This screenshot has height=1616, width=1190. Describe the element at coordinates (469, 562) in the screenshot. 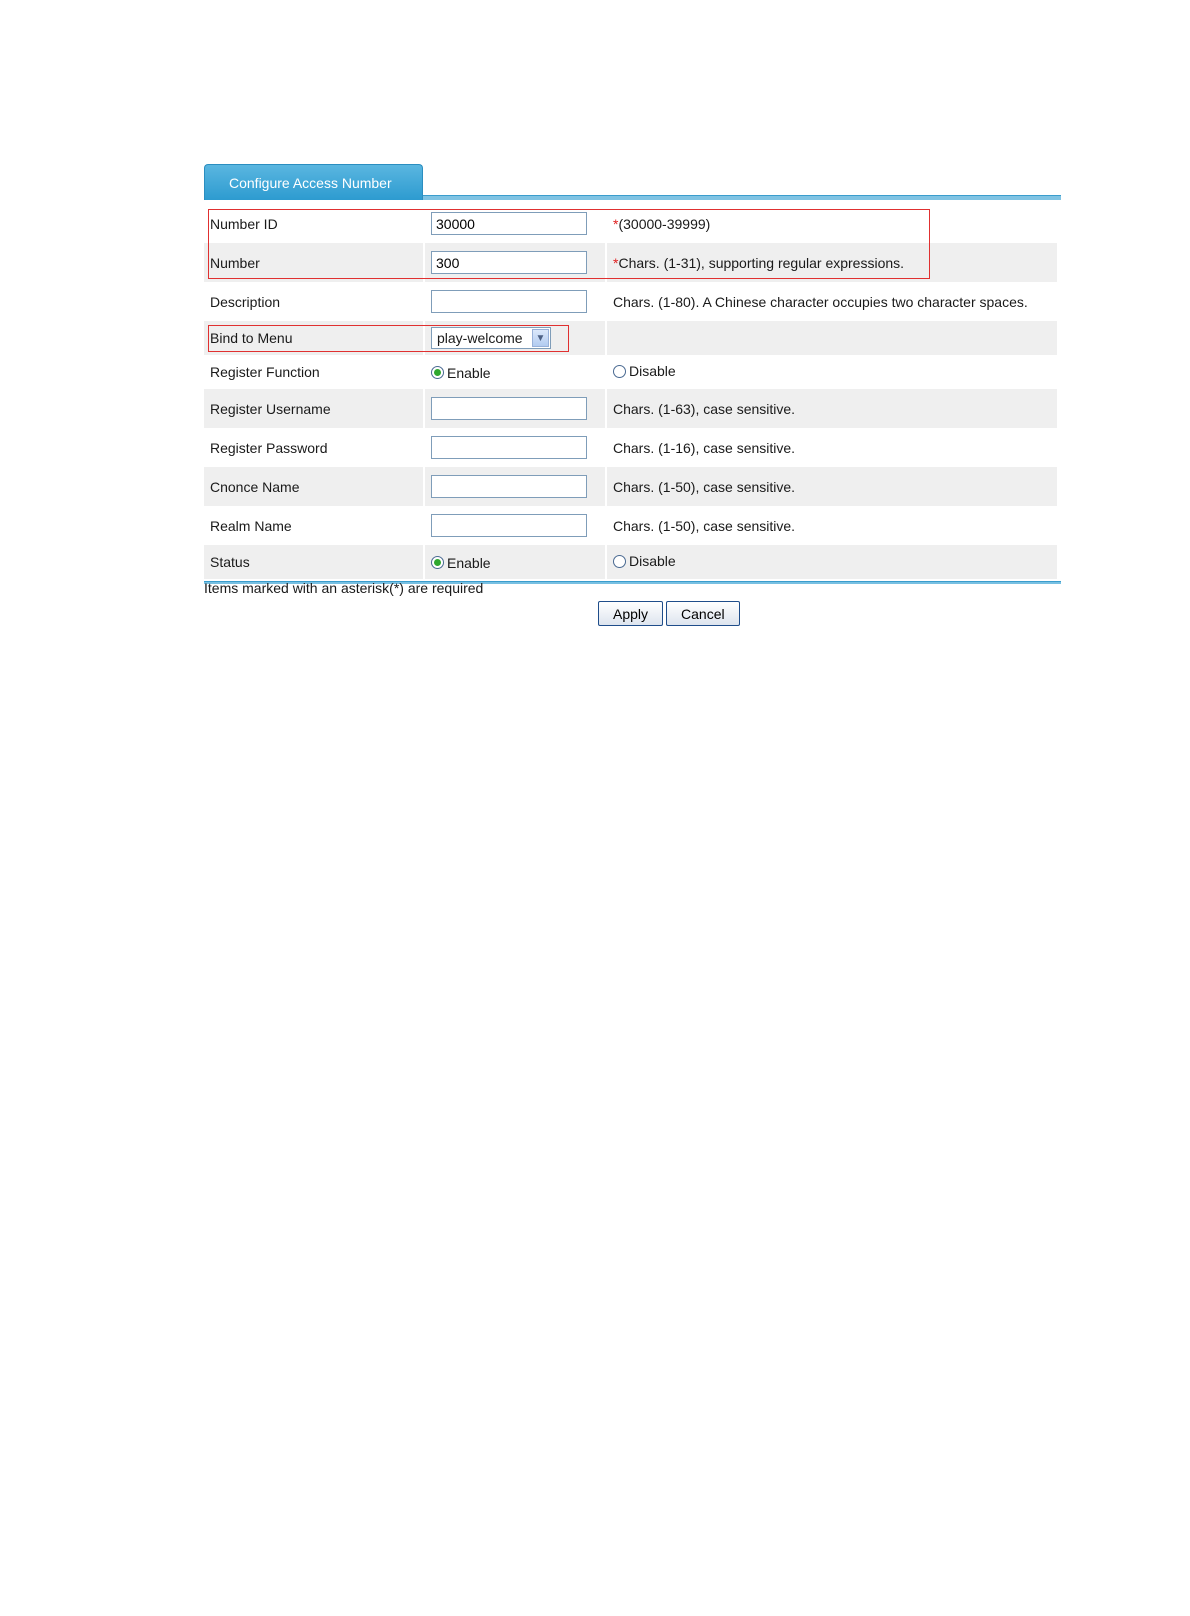

I see `status-enable-label: Enable` at that location.